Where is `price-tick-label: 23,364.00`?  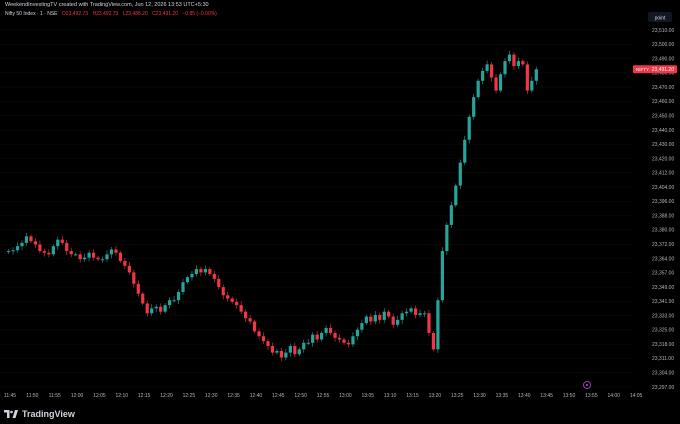
price-tick-label: 23,364.00 is located at coordinates (663, 259).